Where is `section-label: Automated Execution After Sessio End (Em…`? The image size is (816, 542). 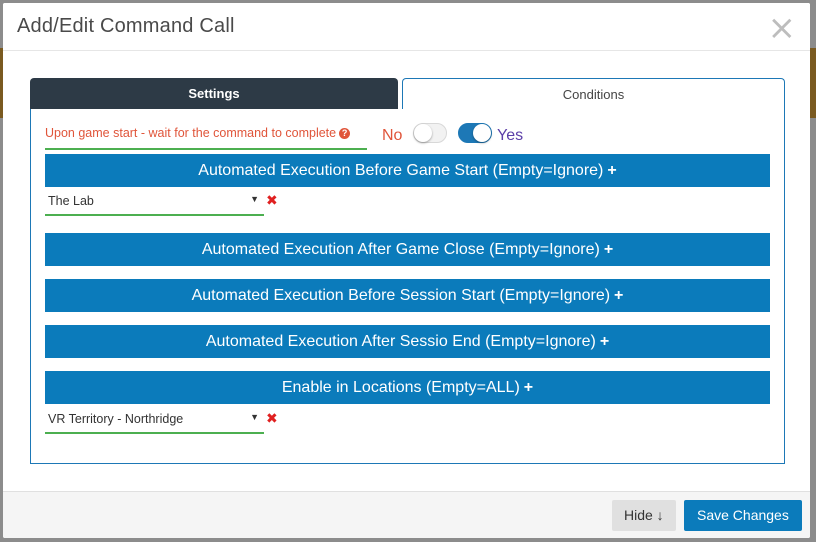
section-label: Automated Execution After Sessio End (Em… is located at coordinates (400, 341).